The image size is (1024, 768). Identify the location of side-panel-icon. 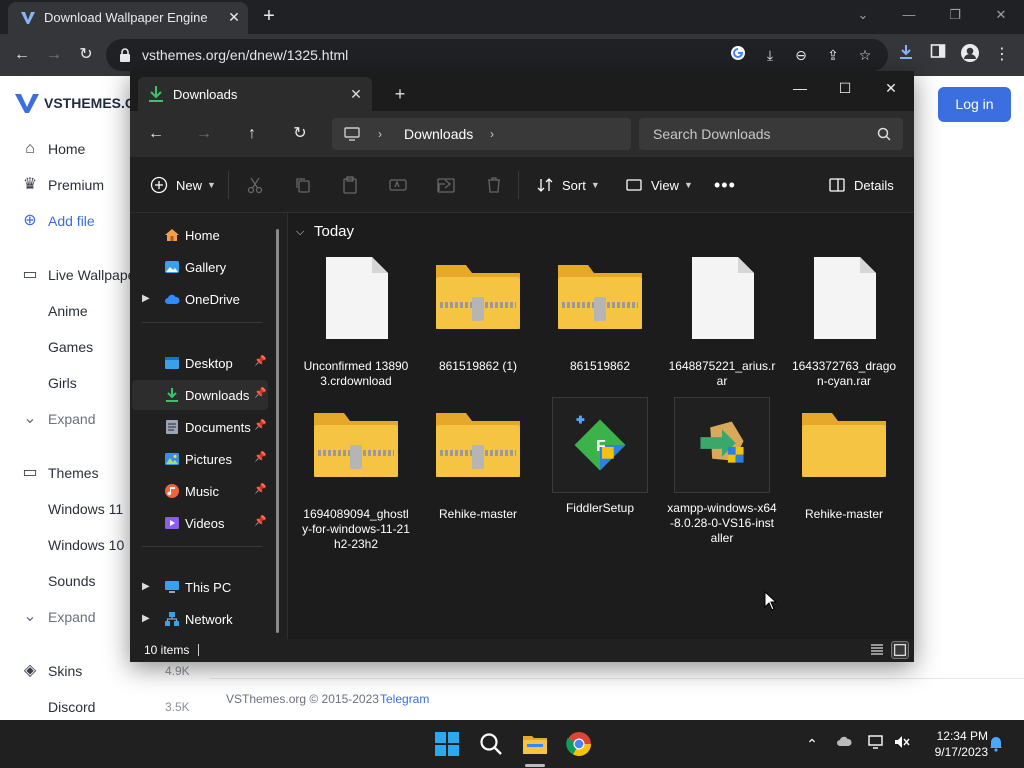
(938, 55).